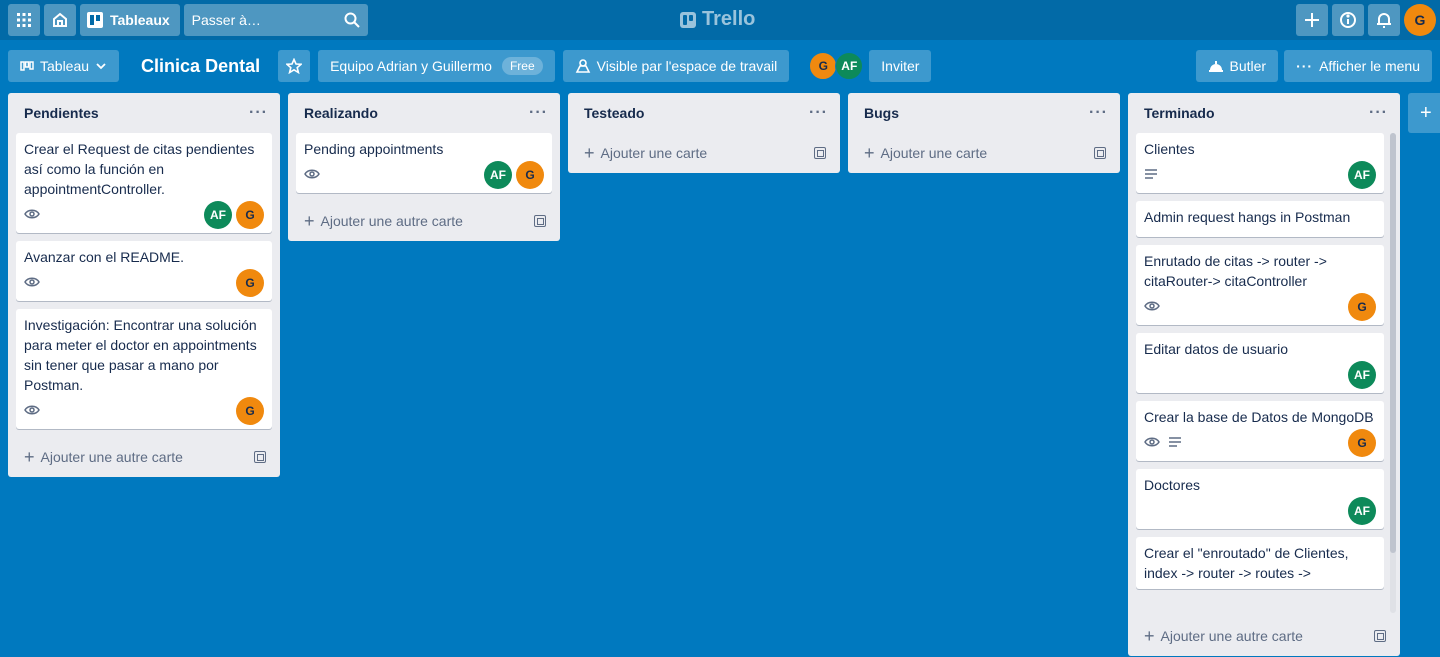  Describe the element at coordinates (1216, 349) in the screenshot. I see `card-title: Editar datos de usuario` at that location.